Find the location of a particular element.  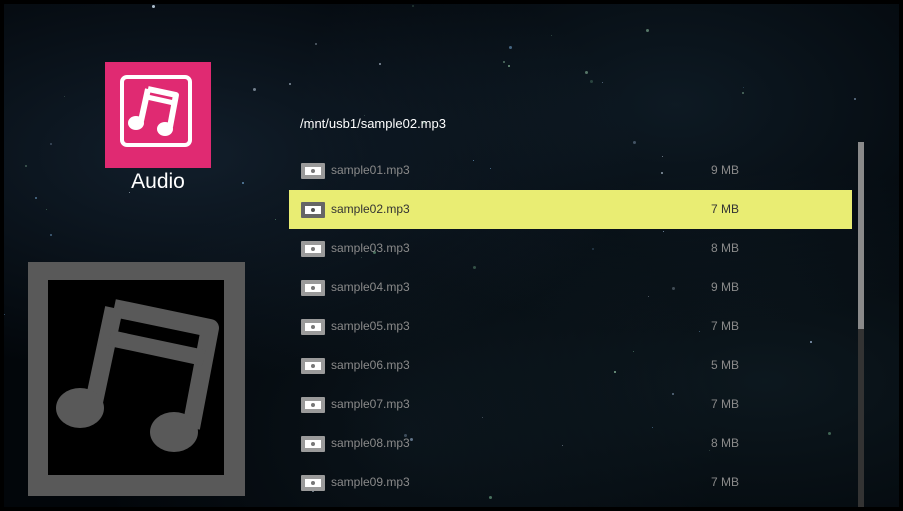

audio-app-icon is located at coordinates (158, 115).